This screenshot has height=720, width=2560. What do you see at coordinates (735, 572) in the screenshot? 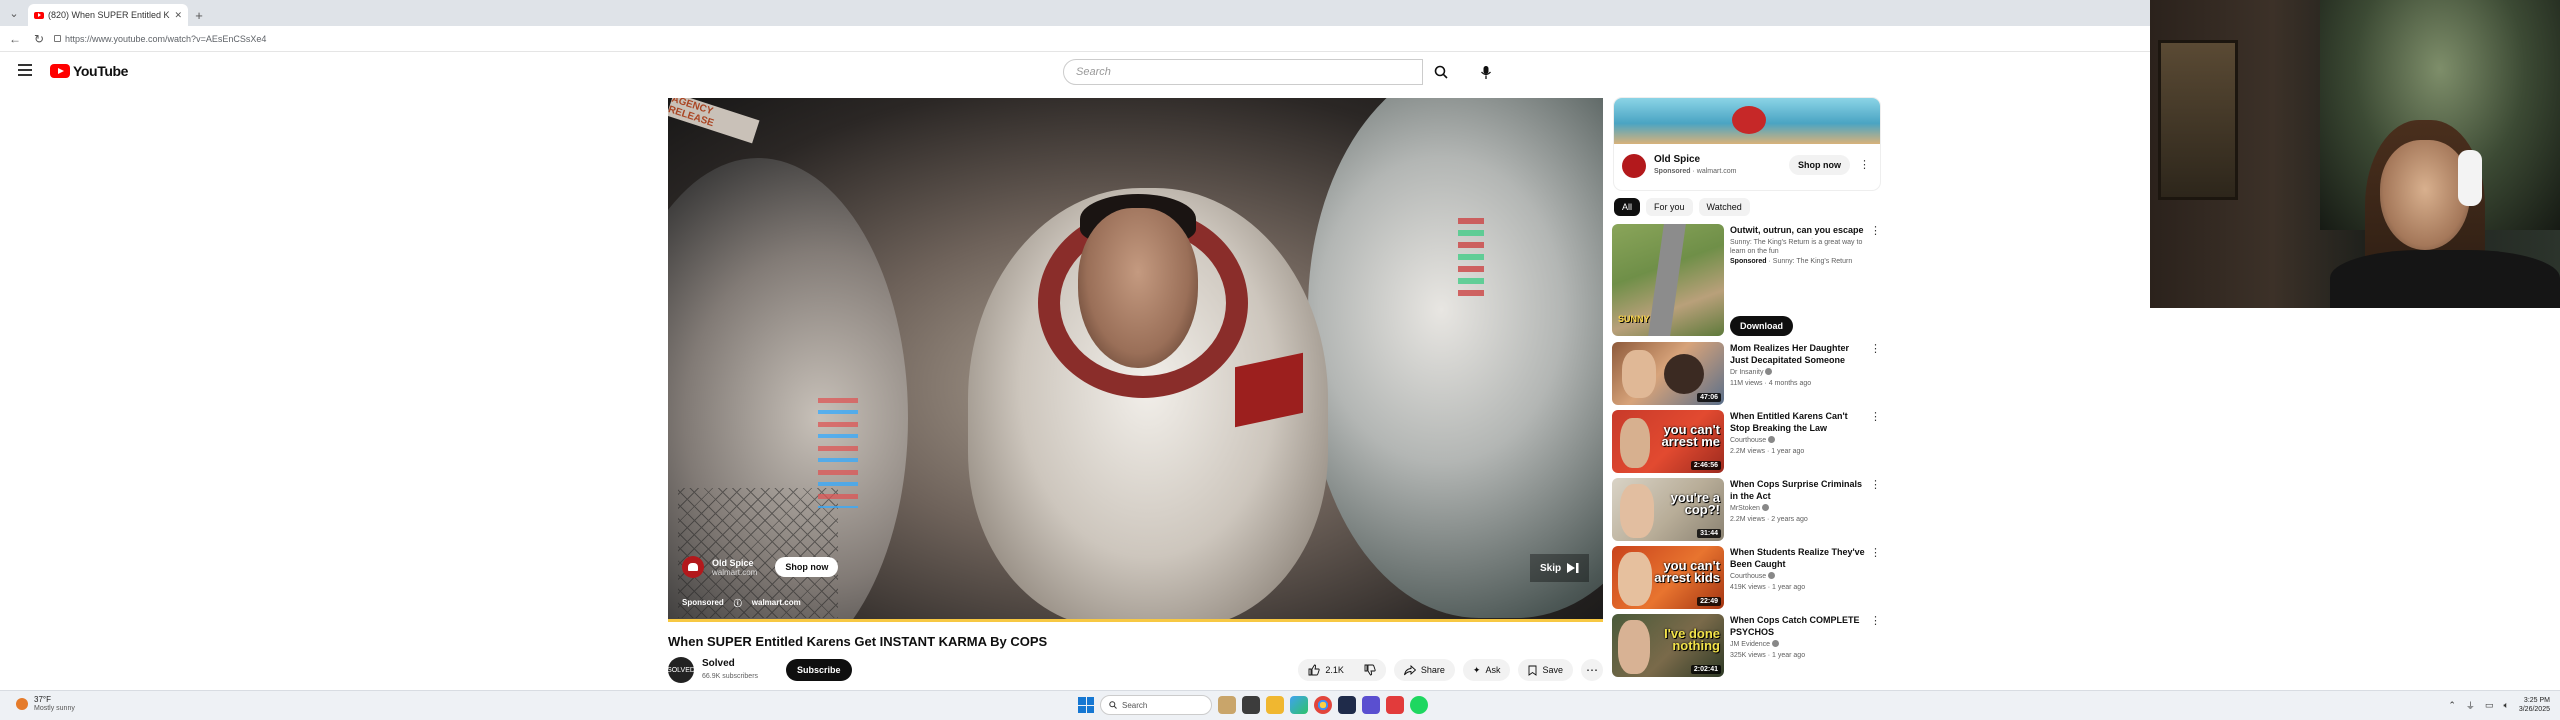
I see `advertiser-domain: walmart.com` at bounding box center [735, 572].